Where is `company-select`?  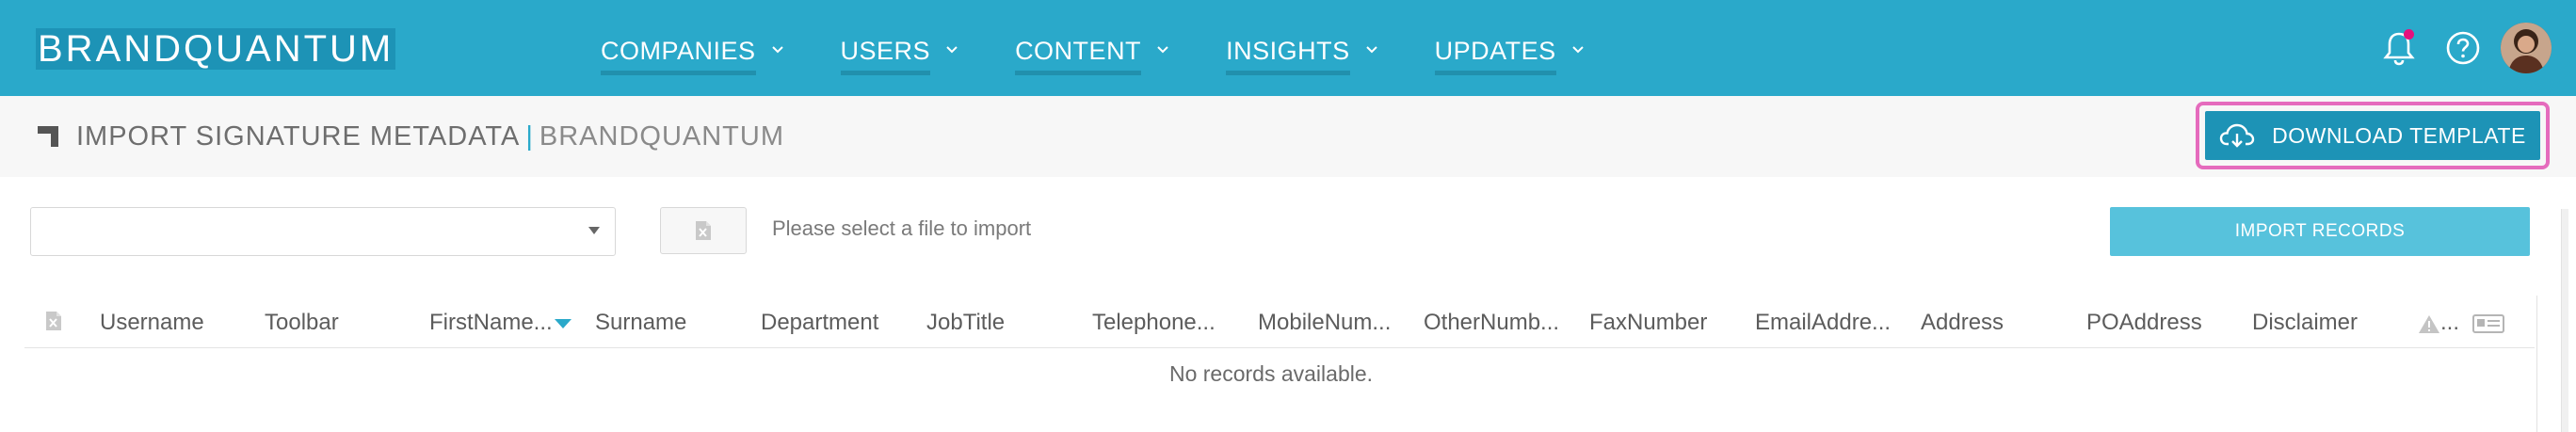
company-select is located at coordinates (323, 231).